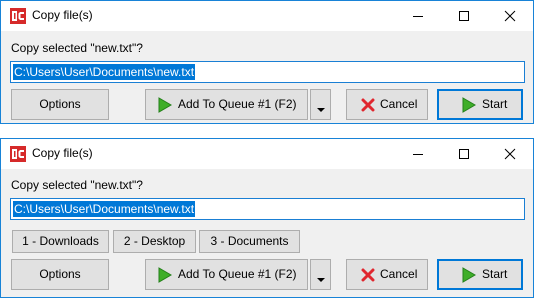 The height and width of the screenshot is (298, 534). I want to click on favorite-documents-button: 3 - Documents, so click(249, 241).